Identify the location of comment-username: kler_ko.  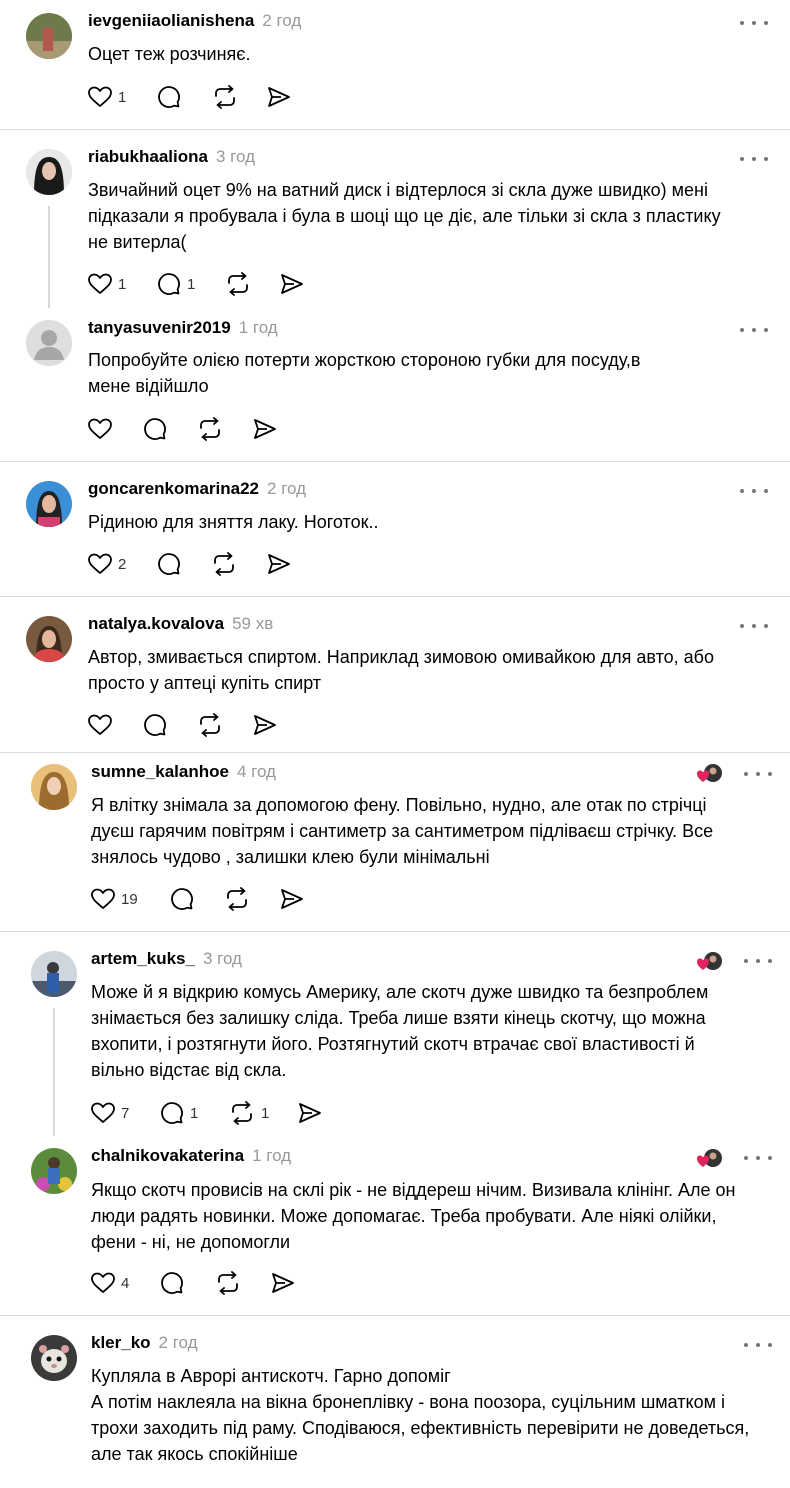
(121, 1343).